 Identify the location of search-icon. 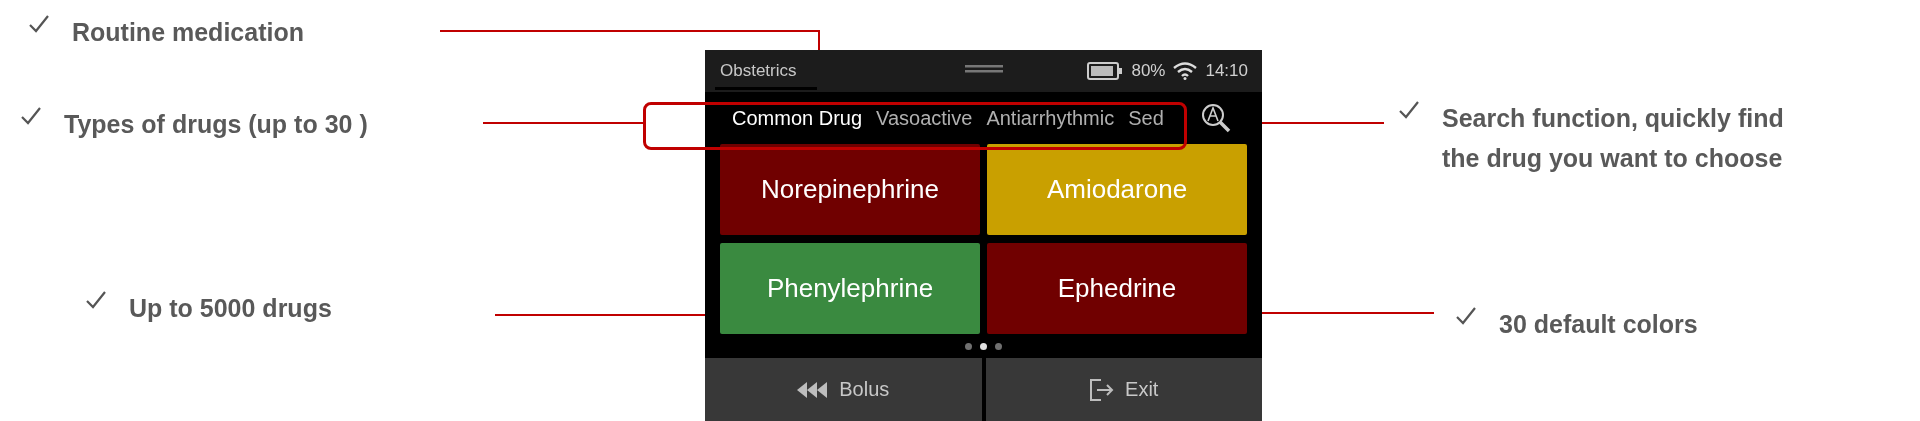
(1215, 118).